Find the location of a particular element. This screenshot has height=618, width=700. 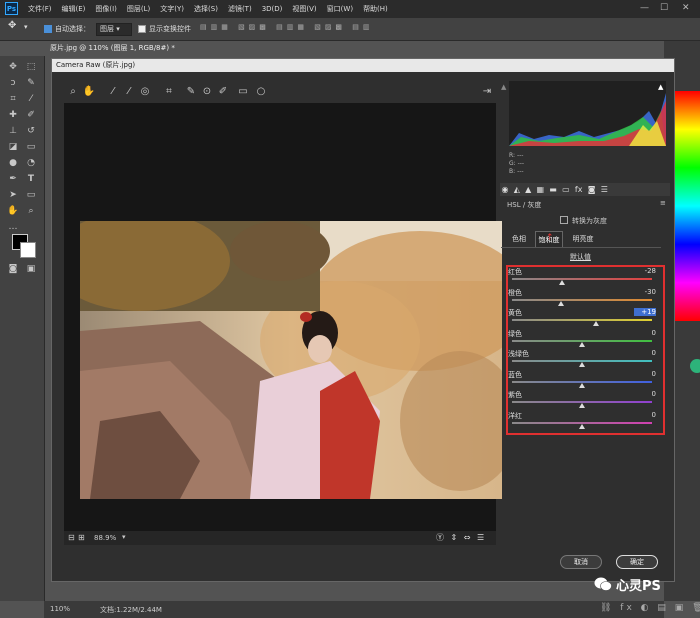

radial-filter-icon: ○ is located at coordinates (261, 92).